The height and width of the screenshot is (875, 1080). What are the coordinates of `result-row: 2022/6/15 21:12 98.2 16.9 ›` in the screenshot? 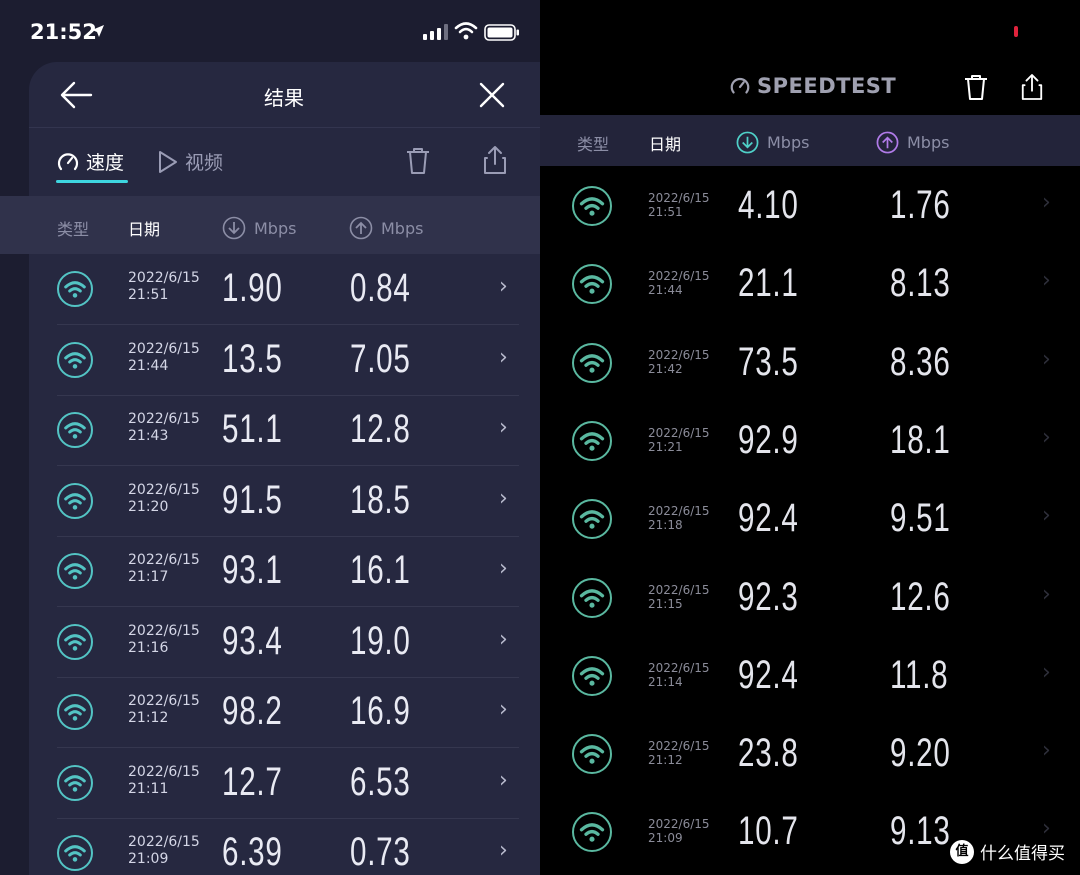 It's located at (284, 712).